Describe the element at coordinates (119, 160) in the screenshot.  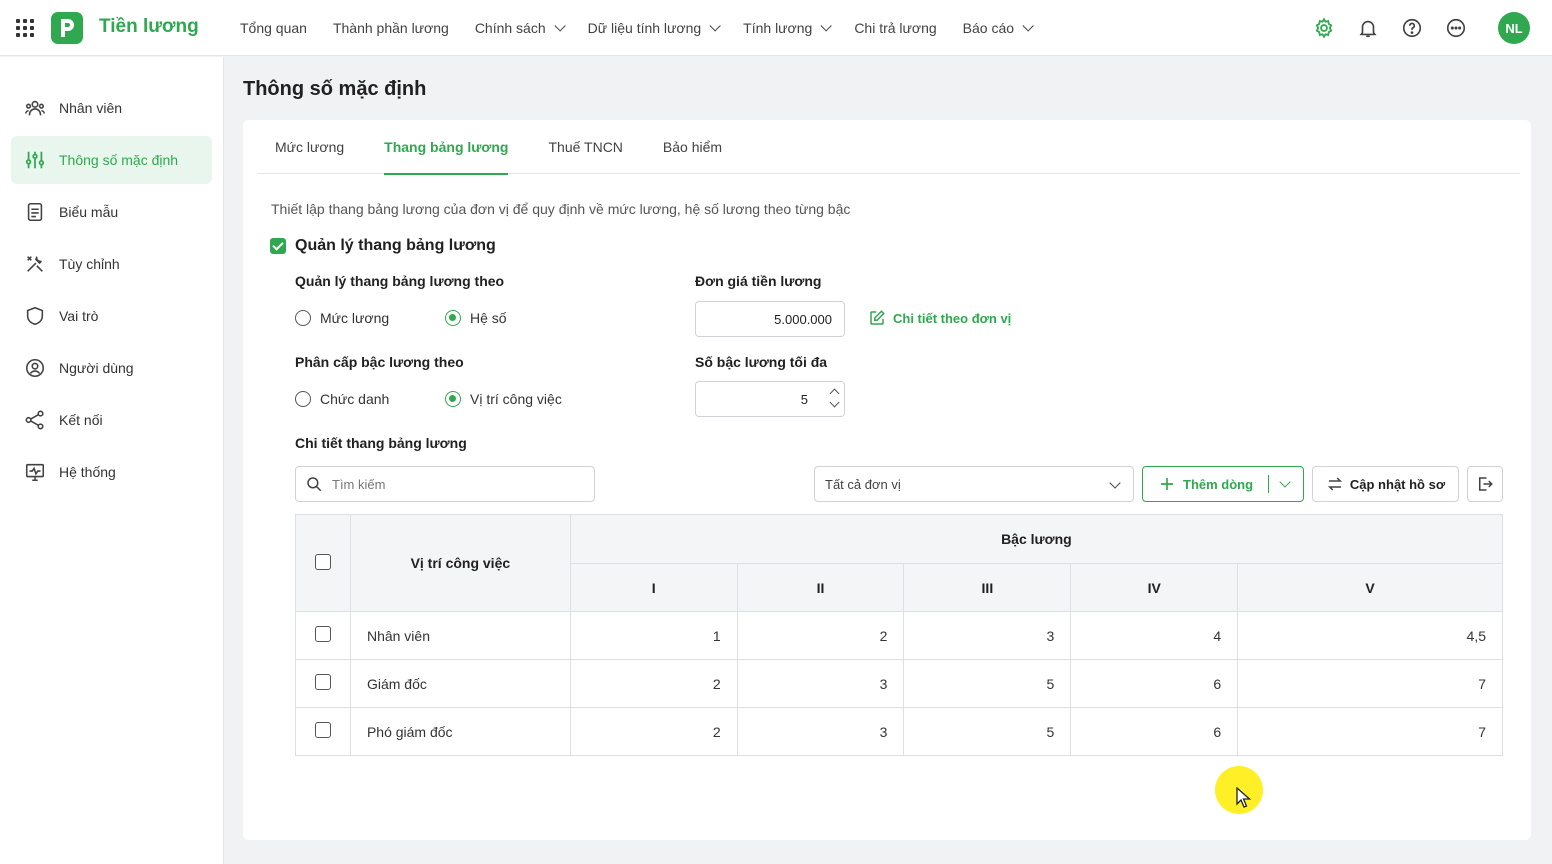
I see `sidebar-item-label: Thông số mặc định` at that location.